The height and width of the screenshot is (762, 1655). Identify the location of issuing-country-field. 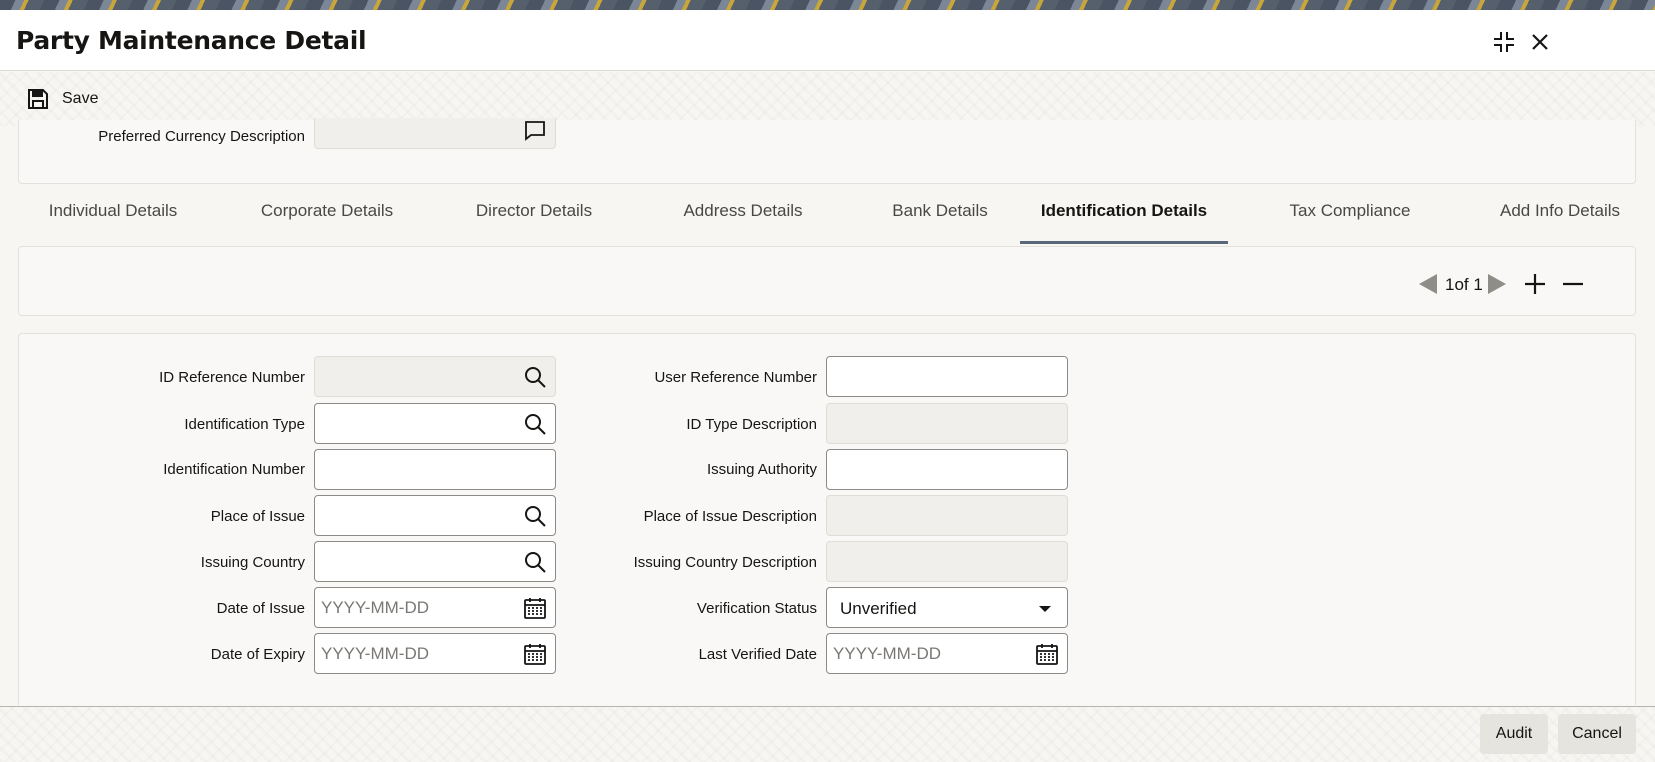
(435, 561).